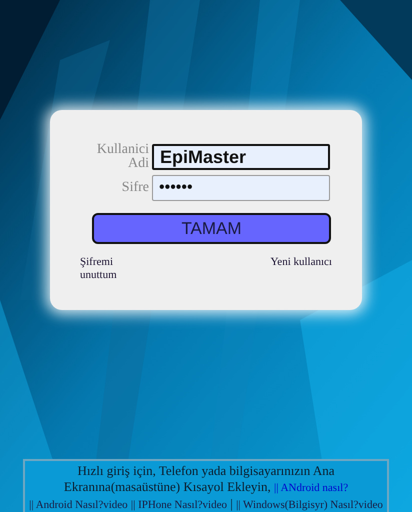 This screenshot has height=512, width=412. Describe the element at coordinates (134, 188) in the screenshot. I see `field-label: Sifre` at that location.